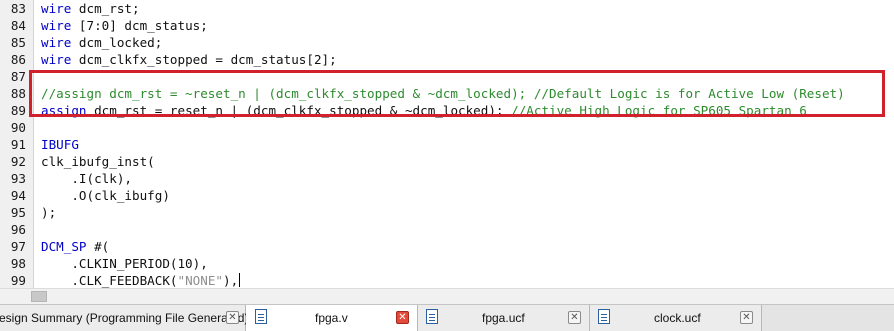 The image size is (894, 331). Describe the element at coordinates (447, 263) in the screenshot. I see `code-line: 98 .CLKIN_PERIOD(10),` at that location.